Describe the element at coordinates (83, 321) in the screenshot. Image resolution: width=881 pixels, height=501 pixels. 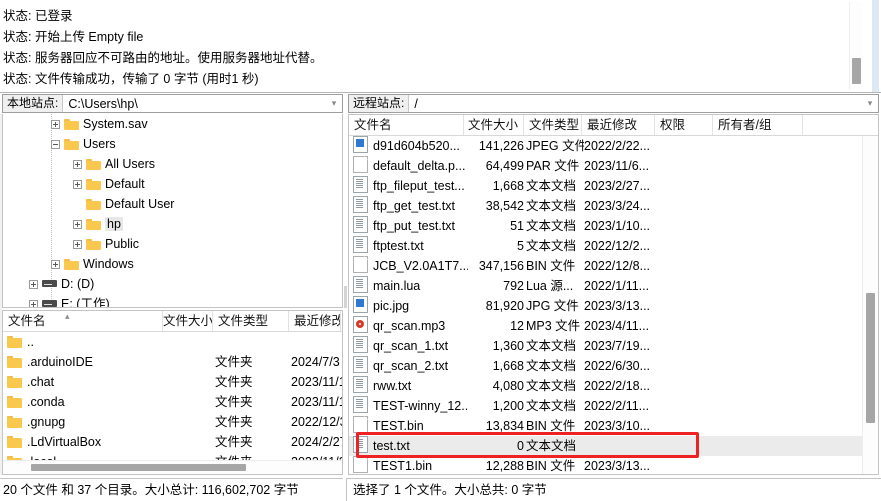
I see `local-col-name: 文件名` at that location.